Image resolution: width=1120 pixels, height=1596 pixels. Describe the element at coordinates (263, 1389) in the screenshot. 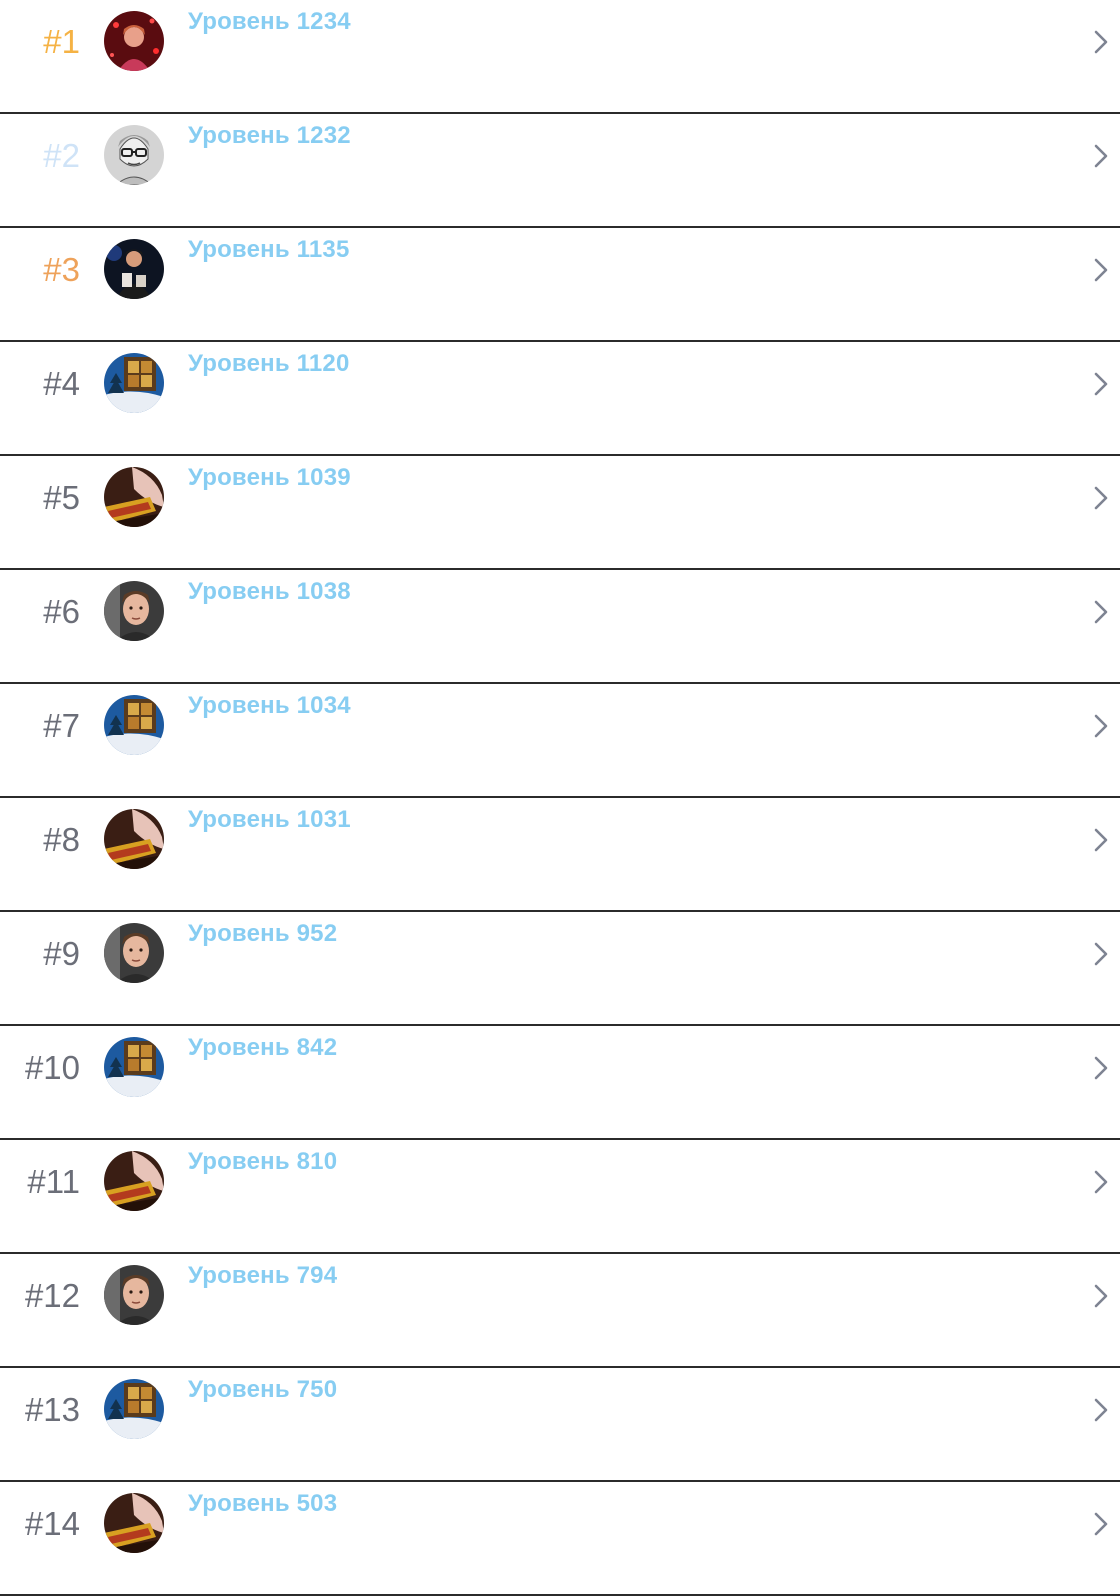

I see `level-label: Уровень 750` at that location.